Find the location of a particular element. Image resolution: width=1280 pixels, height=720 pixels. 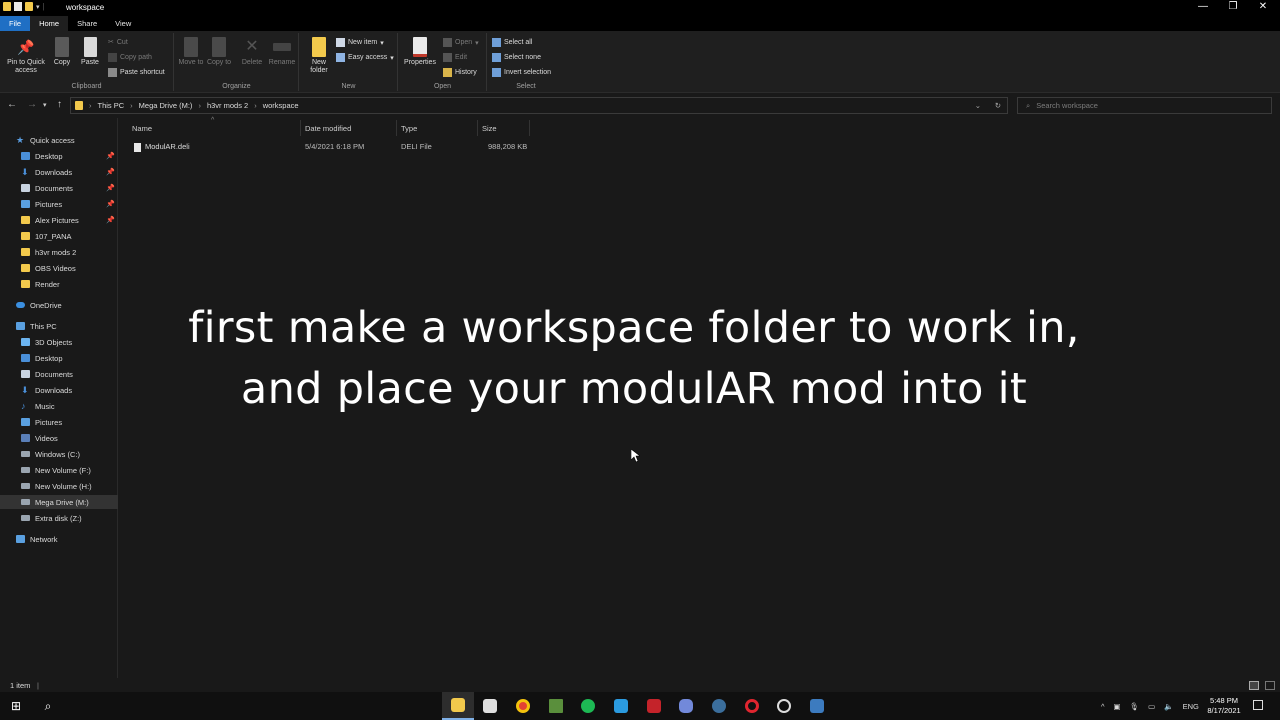

nav-network: Network is located at coordinates (59, 539).